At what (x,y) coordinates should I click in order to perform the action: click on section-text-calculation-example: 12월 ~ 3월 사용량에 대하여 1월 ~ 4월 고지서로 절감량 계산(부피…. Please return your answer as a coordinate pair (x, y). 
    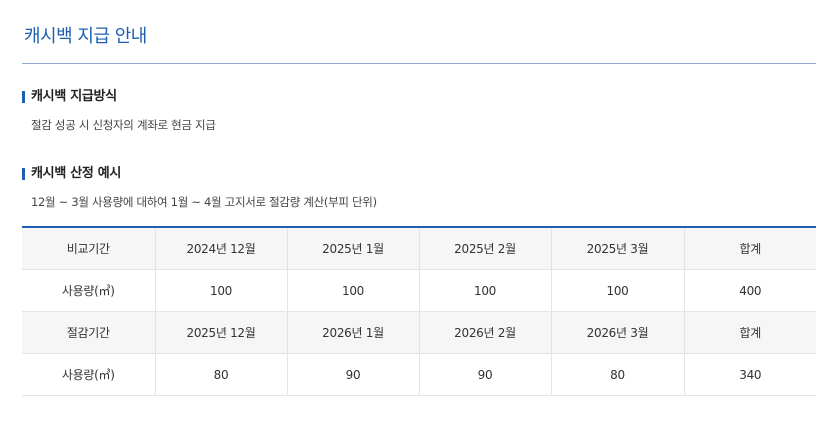
    Looking at the image, I should click on (204, 202).